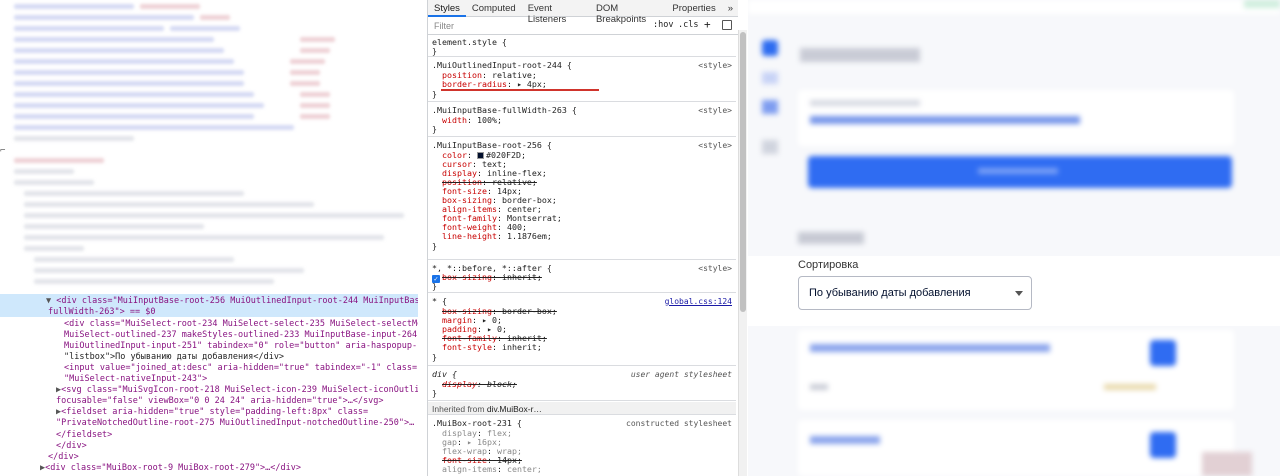 The width and height of the screenshot is (1280, 476). What do you see at coordinates (1019, 293) in the screenshot?
I see `chevron-down-icon` at bounding box center [1019, 293].